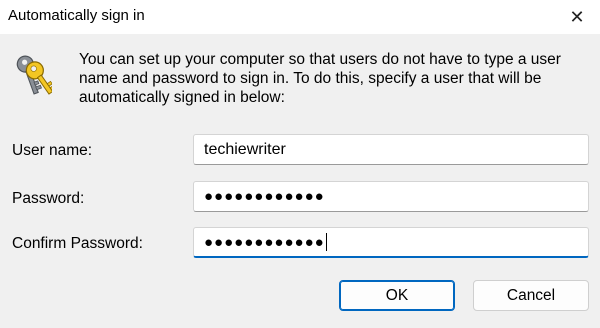 The width and height of the screenshot is (600, 328). I want to click on username-field: techiewriter, so click(391, 149).